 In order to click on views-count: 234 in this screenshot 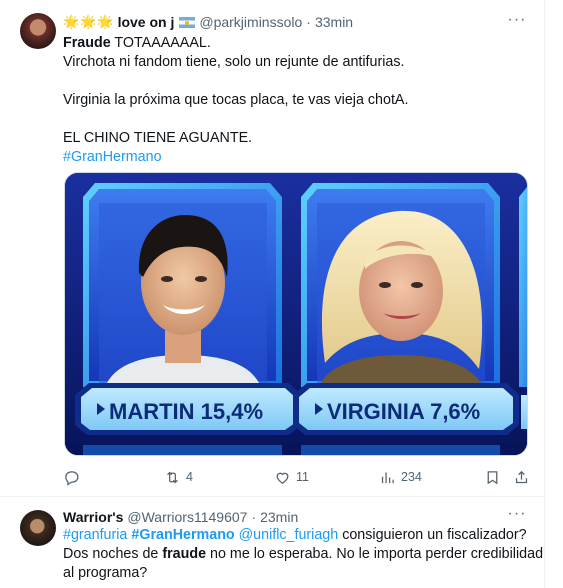, I will do `click(411, 477)`.